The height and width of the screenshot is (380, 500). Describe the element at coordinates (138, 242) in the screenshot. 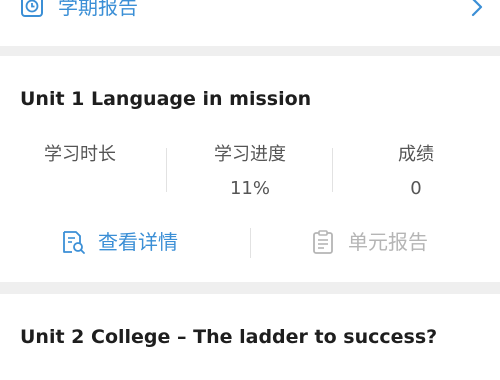

I see `view-details-label: 查看详情` at that location.